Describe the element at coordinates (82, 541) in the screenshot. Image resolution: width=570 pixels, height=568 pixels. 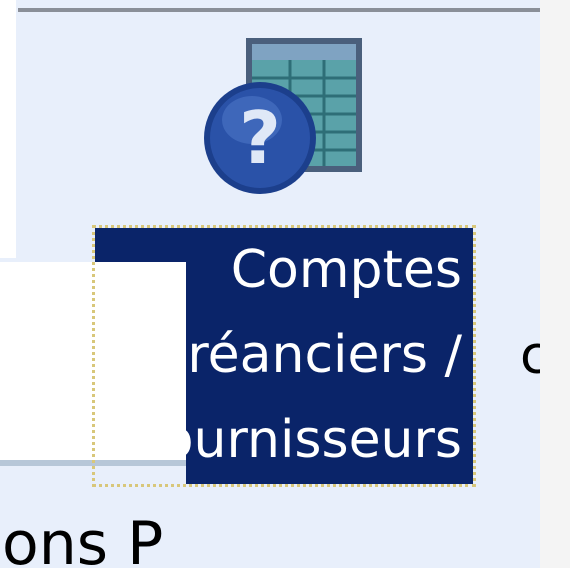
I see `lower-shortcut-label: ons P` at that location.